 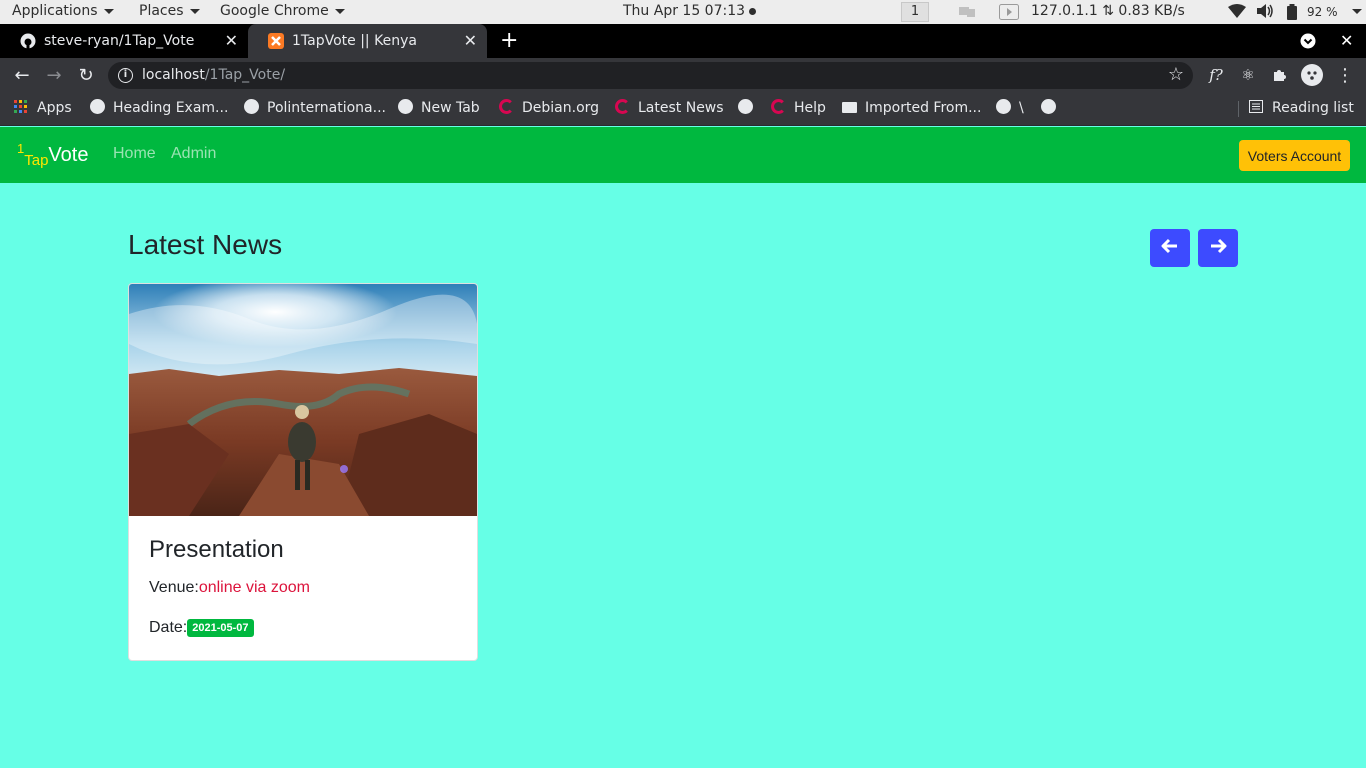 What do you see at coordinates (1301, 108) in the screenshot?
I see `reading-list: Reading list` at bounding box center [1301, 108].